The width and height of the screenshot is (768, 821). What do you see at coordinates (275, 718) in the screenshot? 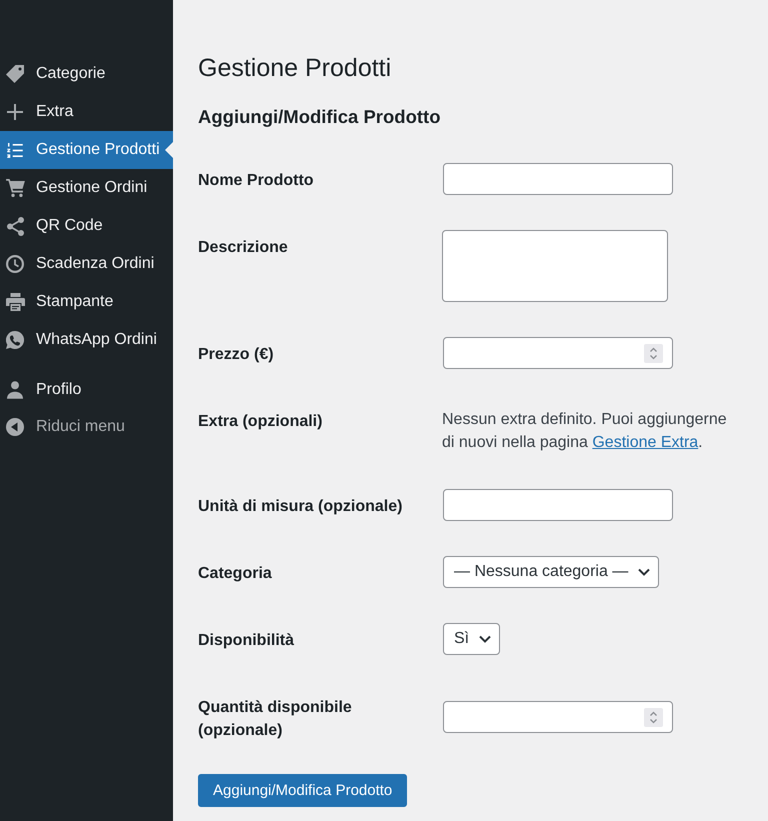
I see `field-label: Quantità disponibile (opzionale)` at bounding box center [275, 718].